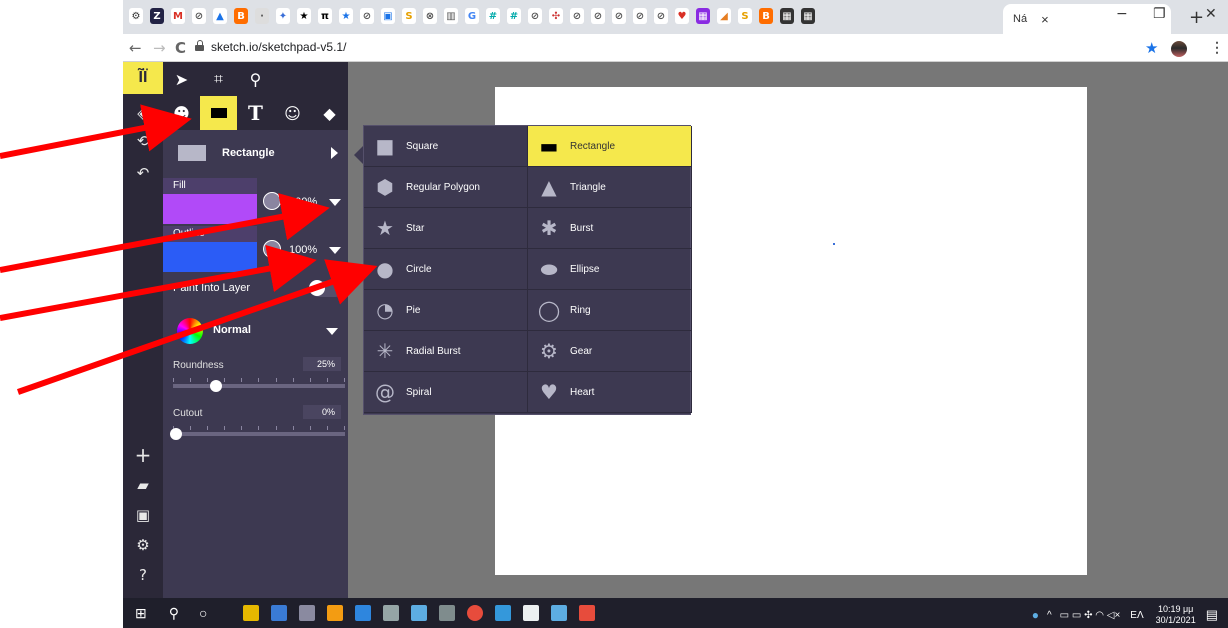 This screenshot has width=1228, height=628. What do you see at coordinates (610, 187) in the screenshot?
I see `shape-option-triangle: ▲ Triangle` at bounding box center [610, 187].